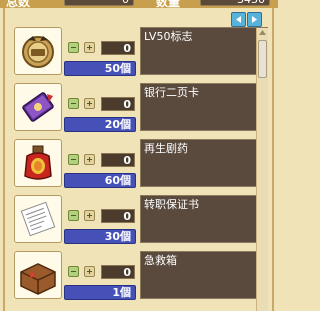  What do you see at coordinates (100, 68) in the screenshot?
I see `stock-count: 50個` at bounding box center [100, 68].